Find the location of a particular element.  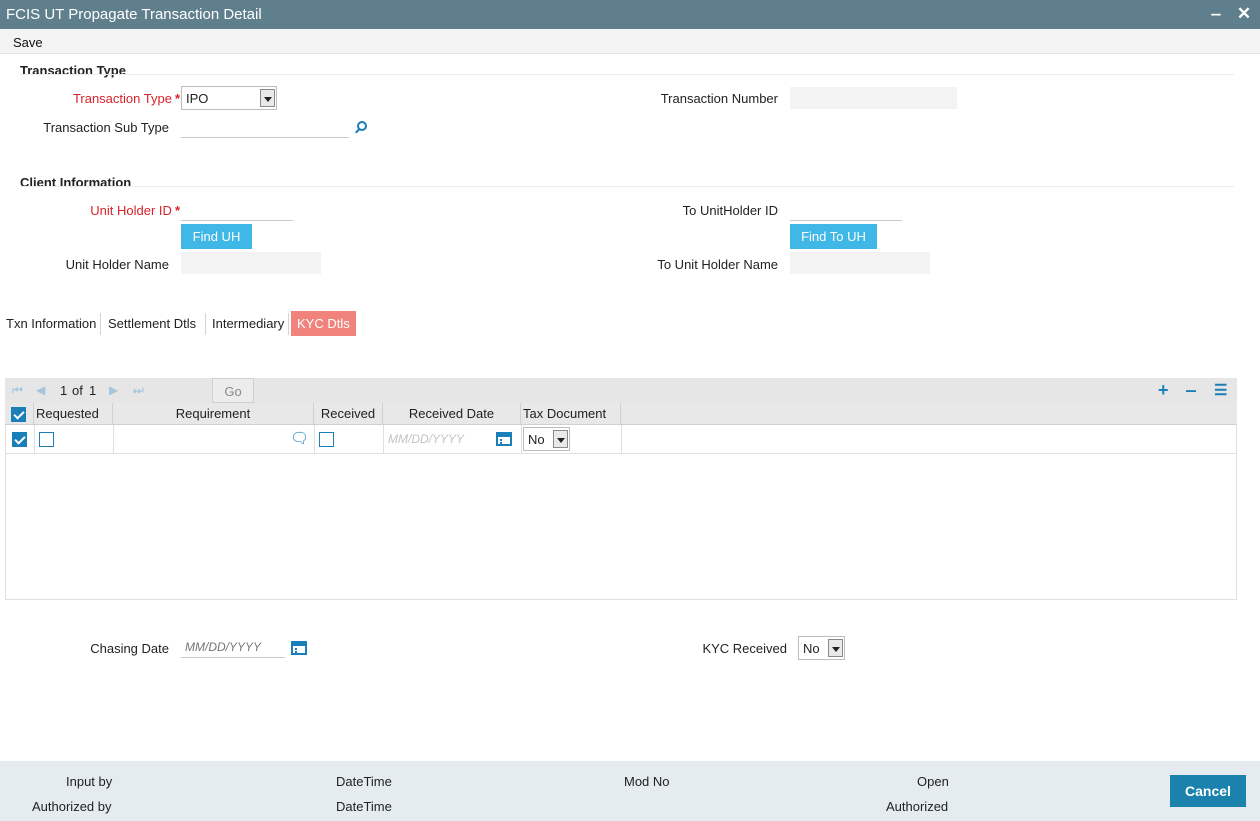

kyc-received-select: No is located at coordinates (821, 648).